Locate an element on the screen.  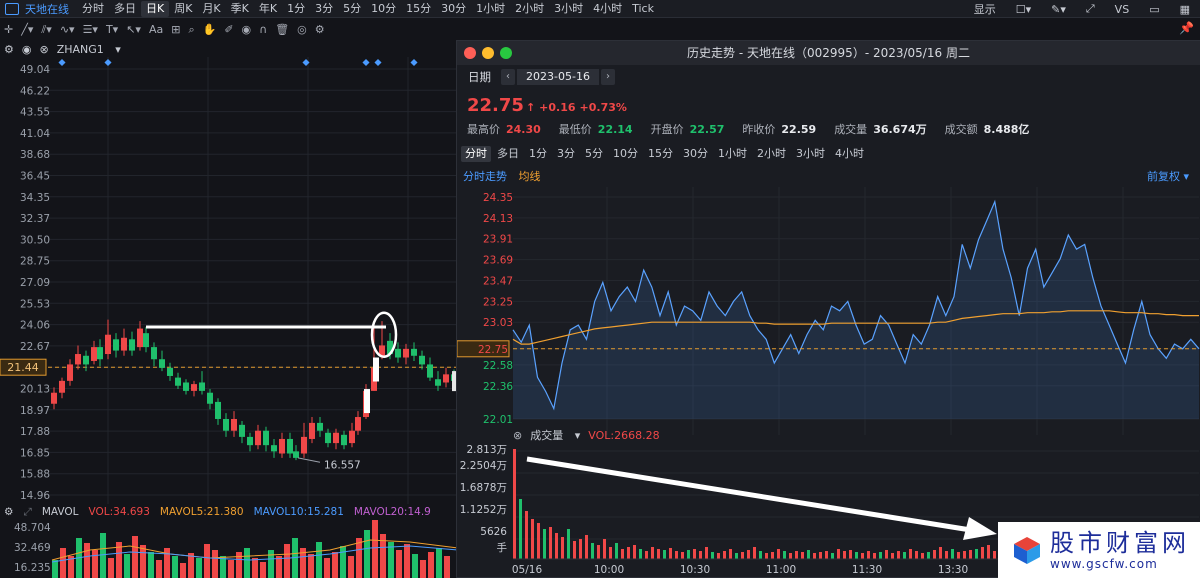
intraday-tab: 10分 is located at coordinates (625, 154).